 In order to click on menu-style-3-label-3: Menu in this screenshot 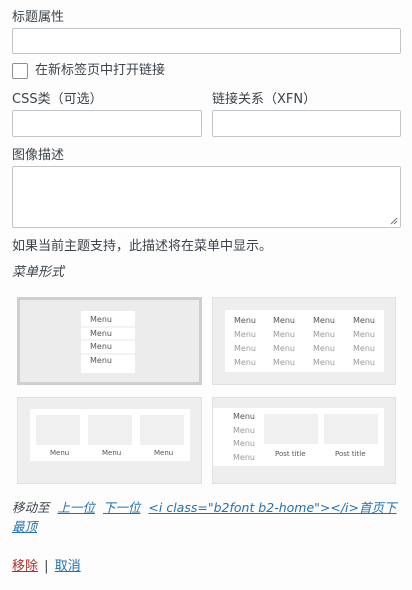, I will do `click(164, 453)`.